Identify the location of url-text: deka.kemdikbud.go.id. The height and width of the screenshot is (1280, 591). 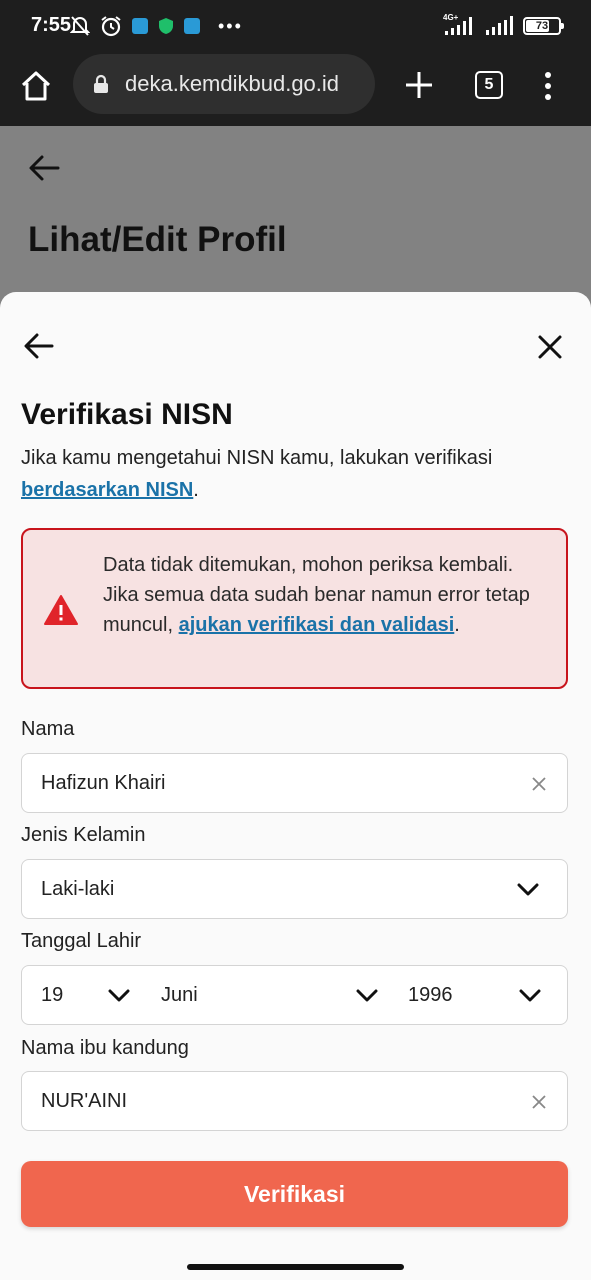
(232, 83).